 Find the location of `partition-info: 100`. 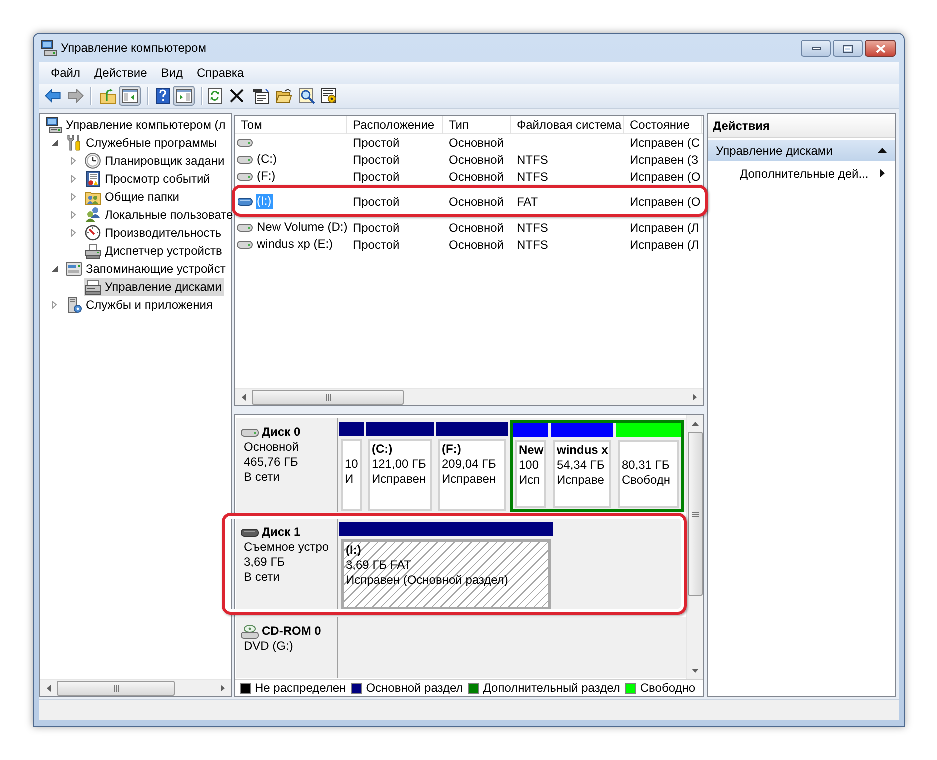

partition-info: 100 is located at coordinates (529, 465).